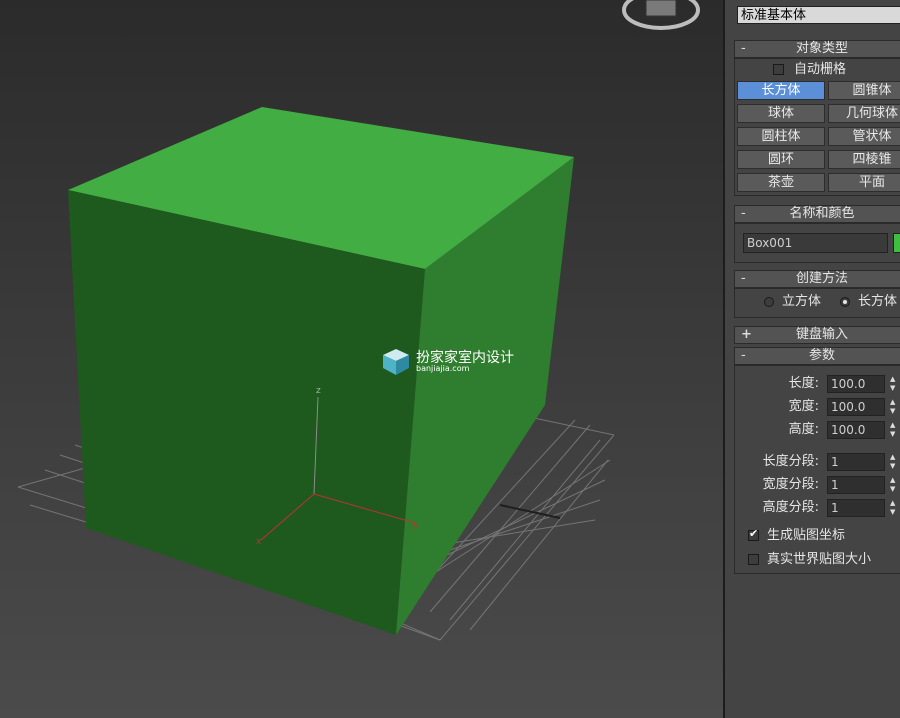 Image resolution: width=900 pixels, height=718 pixels. Describe the element at coordinates (821, 355) in the screenshot. I see `parameters-title: 参数` at that location.